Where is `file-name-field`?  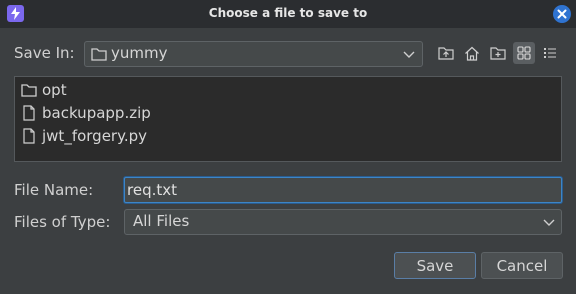 file-name-field is located at coordinates (343, 190).